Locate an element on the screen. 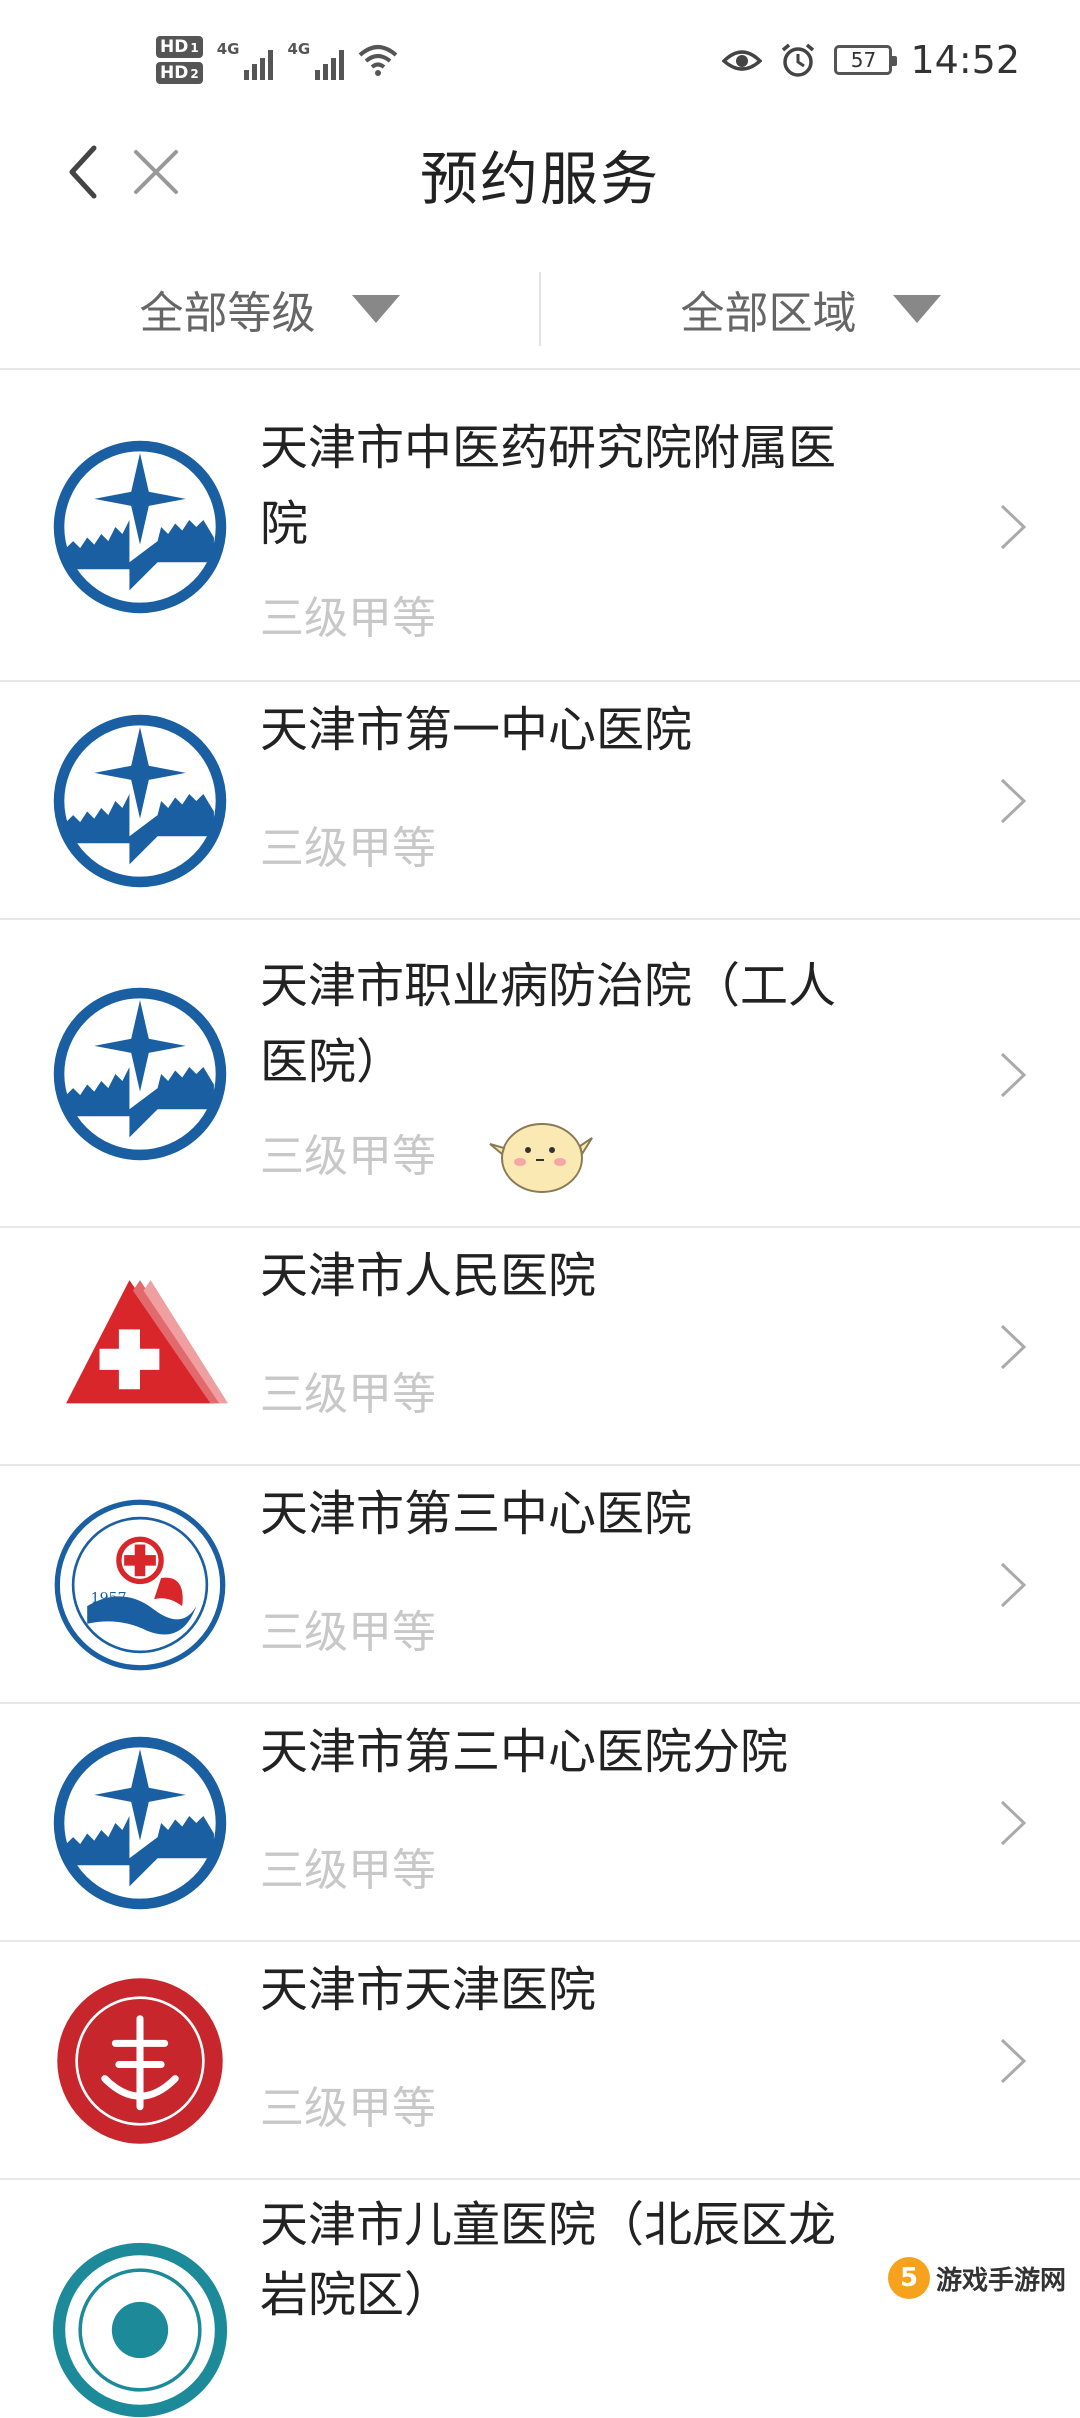 This screenshot has width=1080, height=2418. filter-area-label: 全部区域 is located at coordinates (769, 309).